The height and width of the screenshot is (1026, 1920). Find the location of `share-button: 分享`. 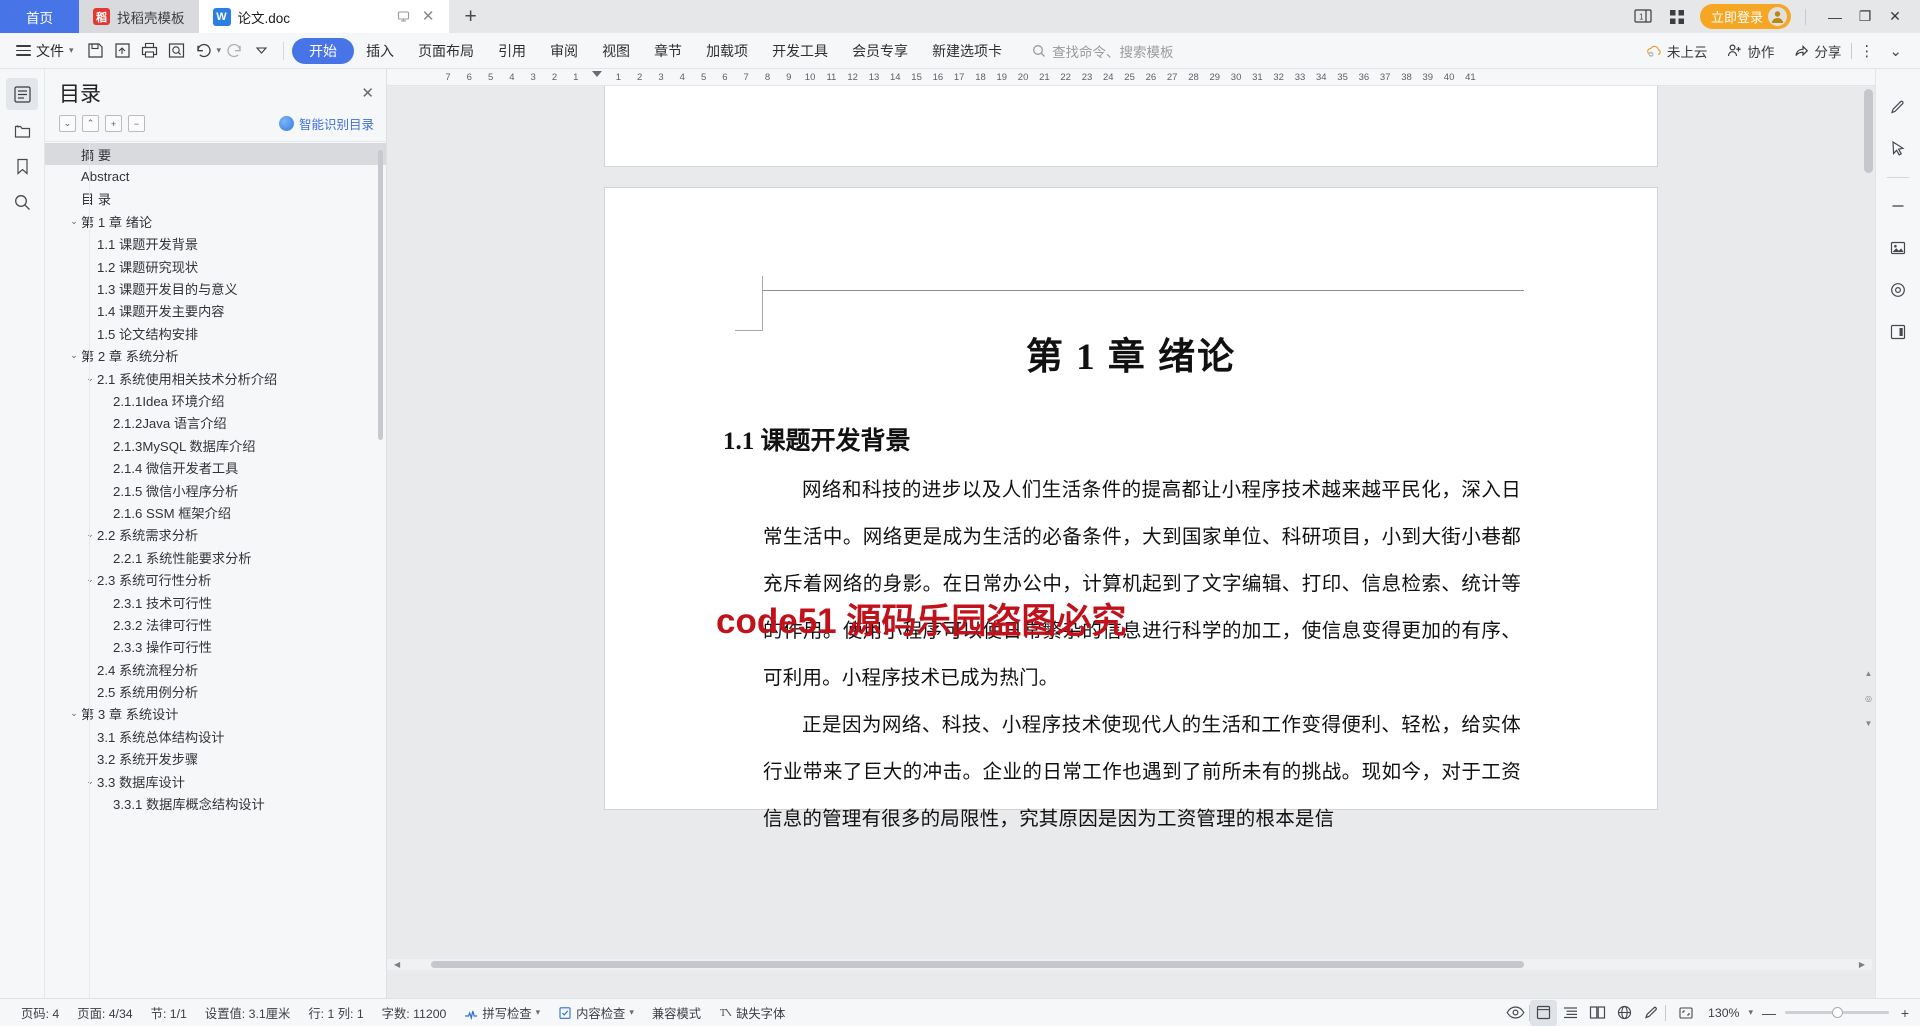

share-button: 分享 is located at coordinates (1817, 51).